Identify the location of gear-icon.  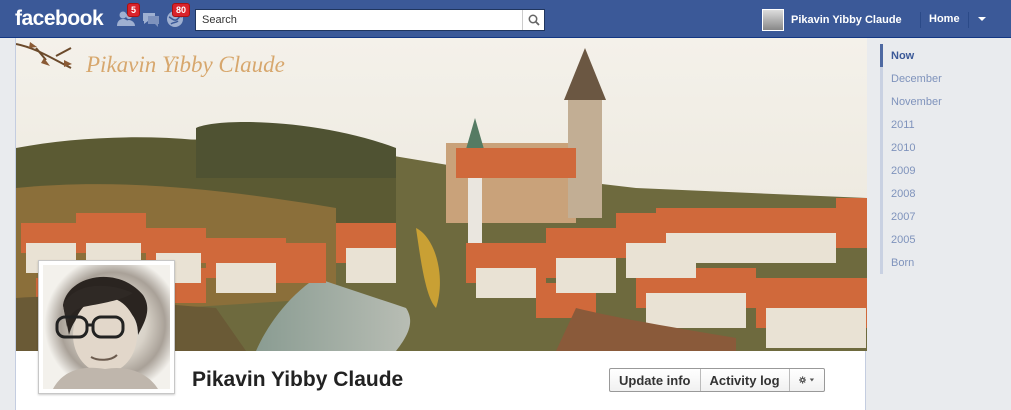
(802, 380).